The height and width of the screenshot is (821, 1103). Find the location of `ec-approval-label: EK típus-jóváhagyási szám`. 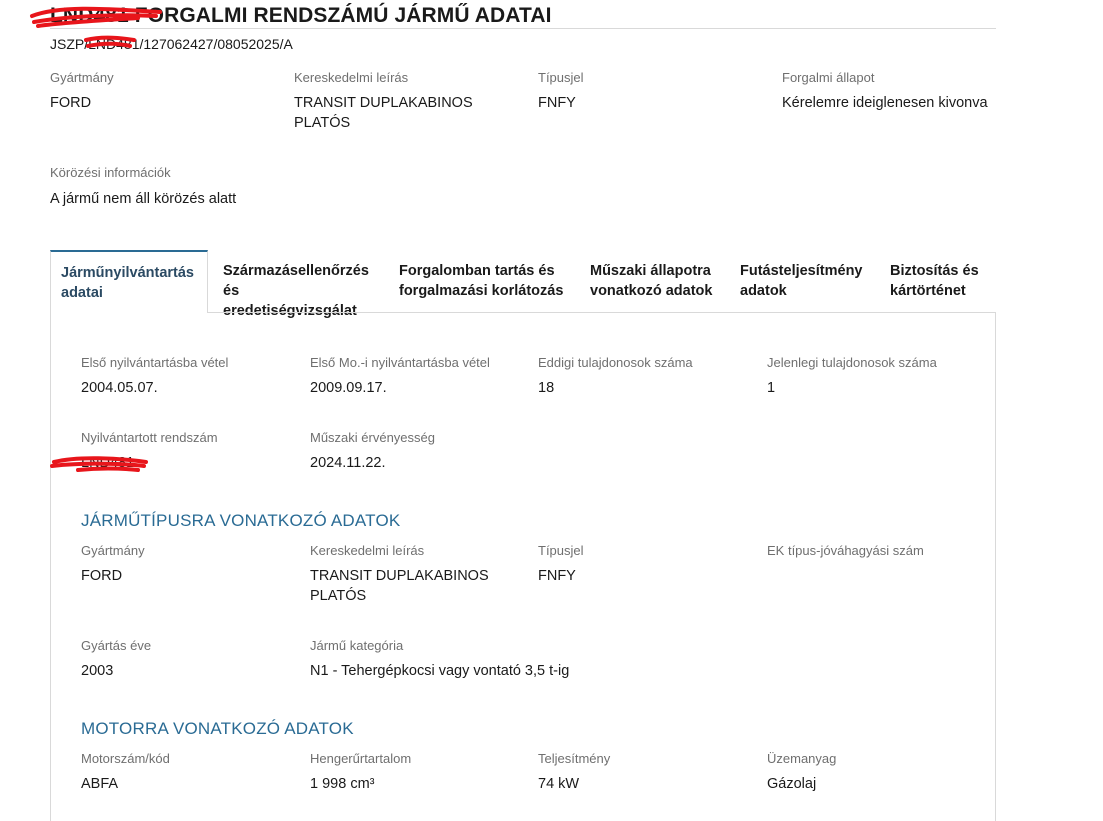

ec-approval-label: EK típus-jóváhagyási szám is located at coordinates (845, 550).